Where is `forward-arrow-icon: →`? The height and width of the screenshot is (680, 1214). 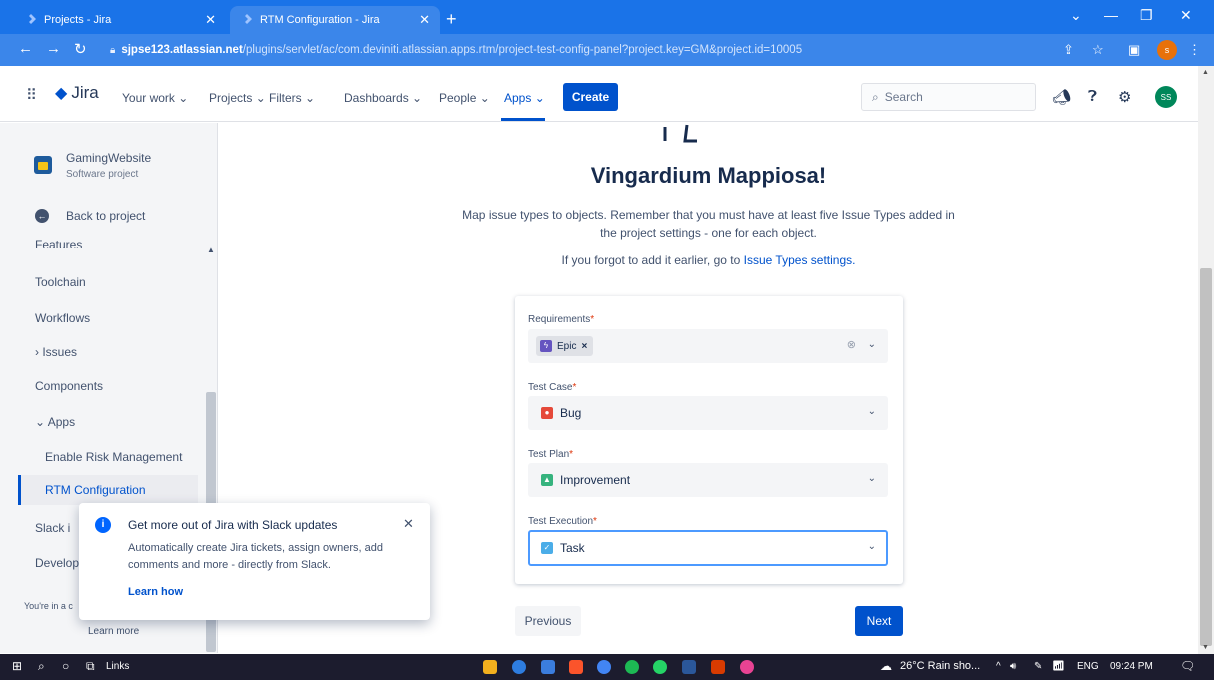
forward-arrow-icon: → is located at coordinates (53, 48).